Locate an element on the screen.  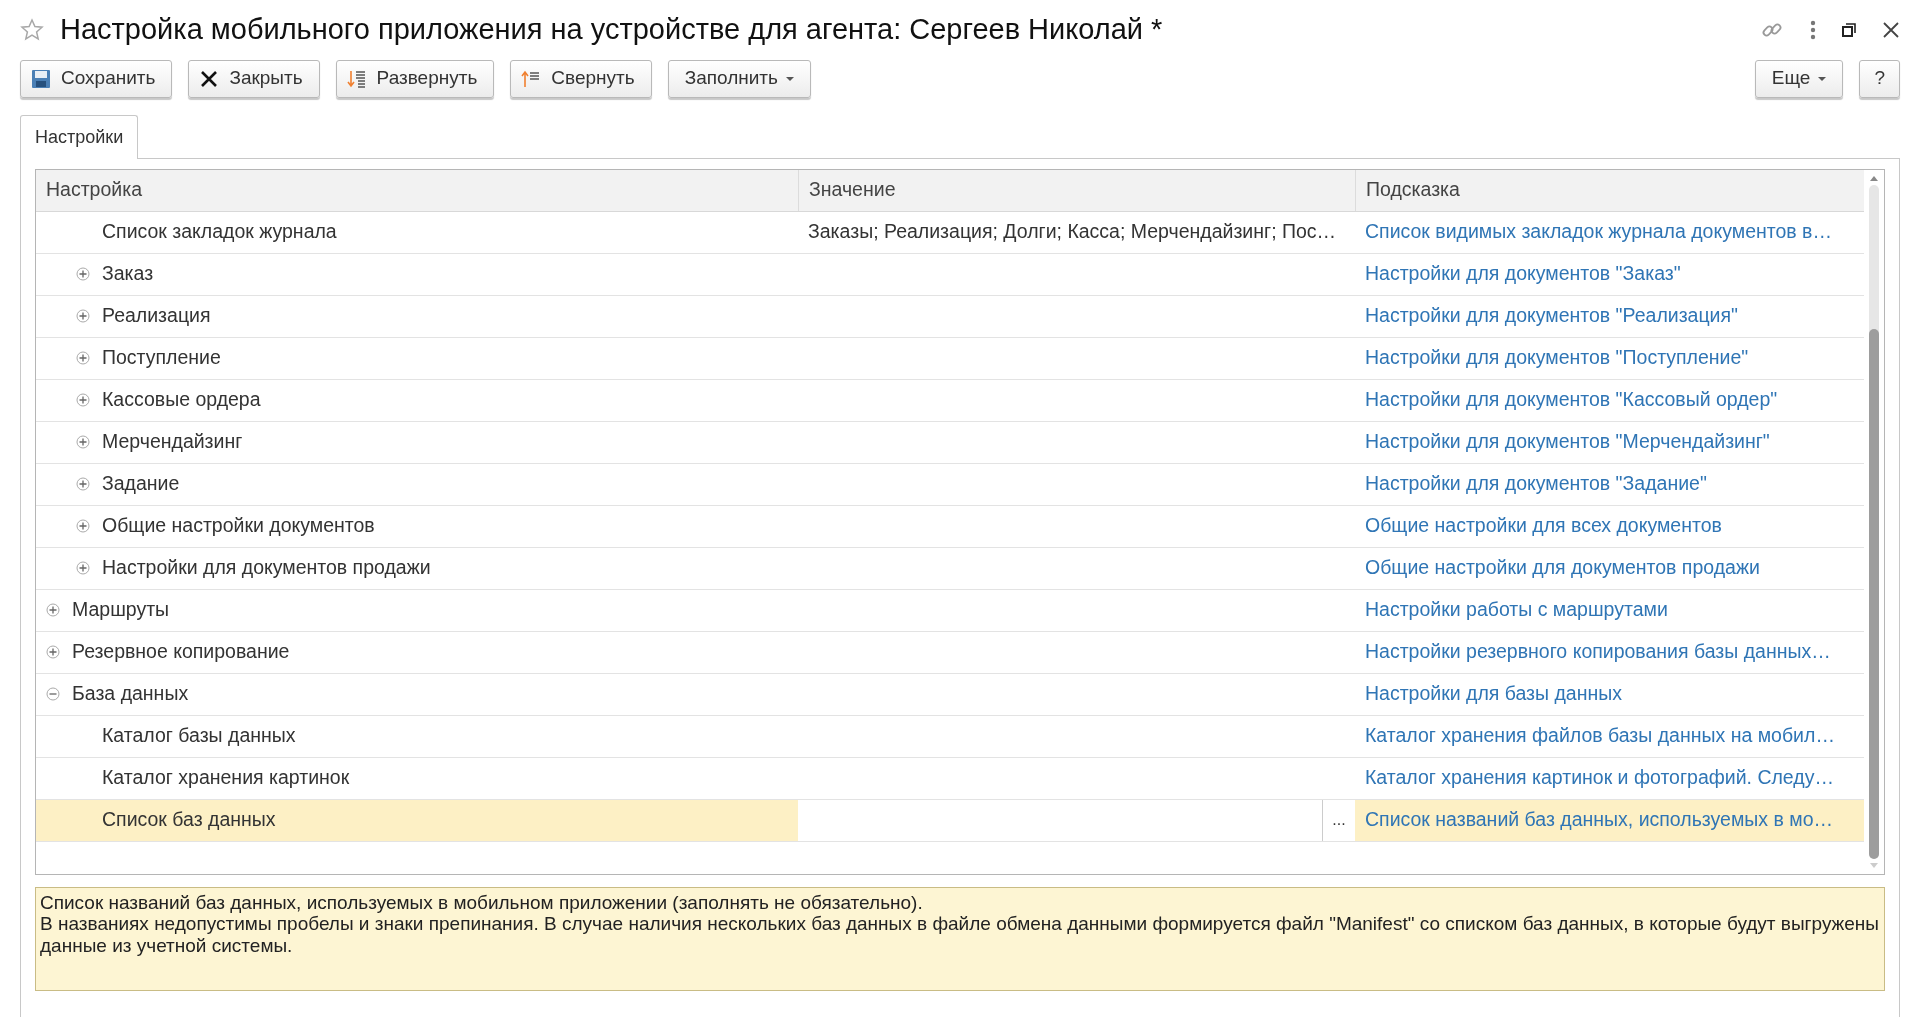
table-cell-text: Список баз данных is located at coordinates (189, 820).